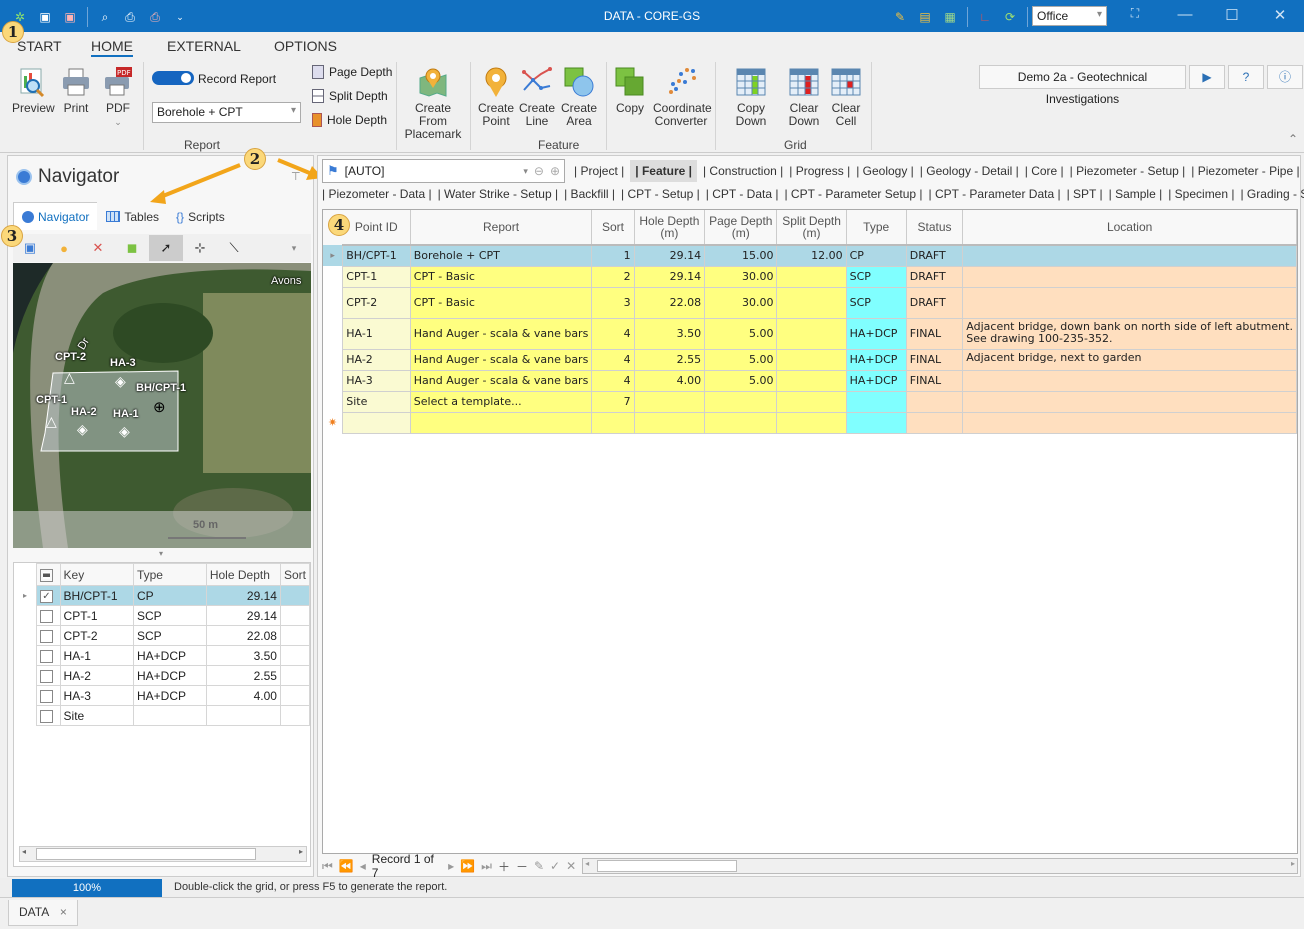 The width and height of the screenshot is (1304, 929). Describe the element at coordinates (123, 363) in the screenshot. I see `map-label-ha-3: HA-3` at that location.